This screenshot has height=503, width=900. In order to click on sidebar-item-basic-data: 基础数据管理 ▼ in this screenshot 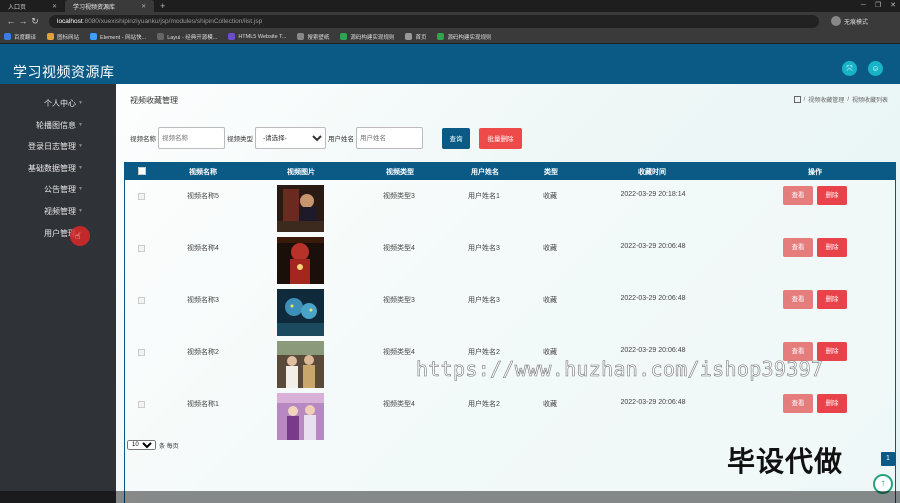, I will do `click(58, 172)`.